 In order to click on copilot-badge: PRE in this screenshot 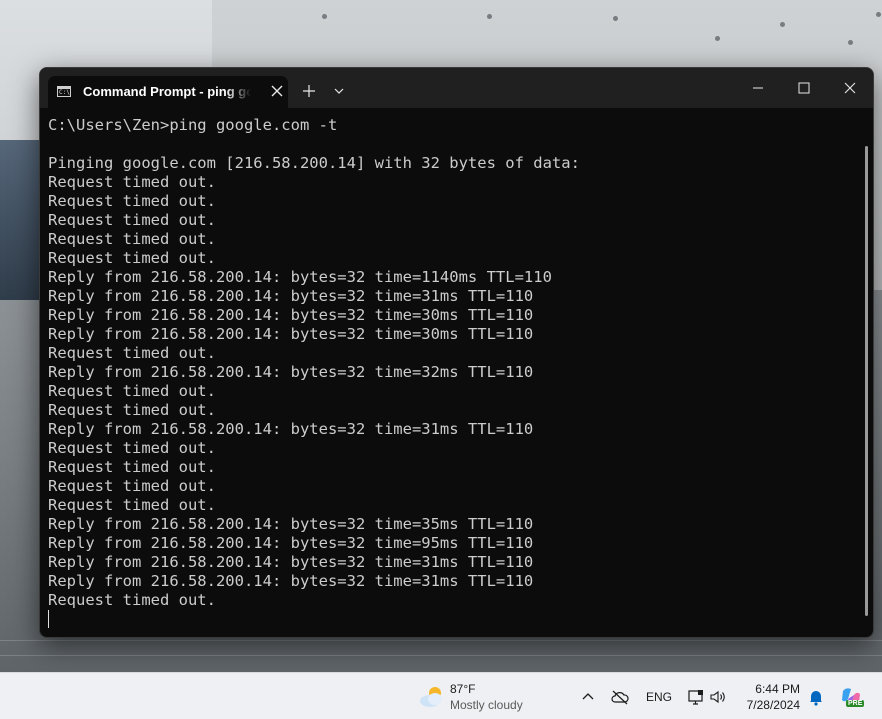, I will do `click(855, 703)`.